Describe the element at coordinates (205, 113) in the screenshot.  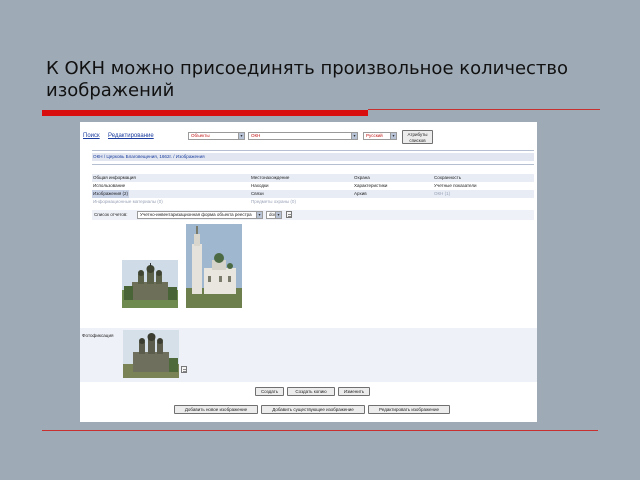
I see `title-underline-thick` at that location.